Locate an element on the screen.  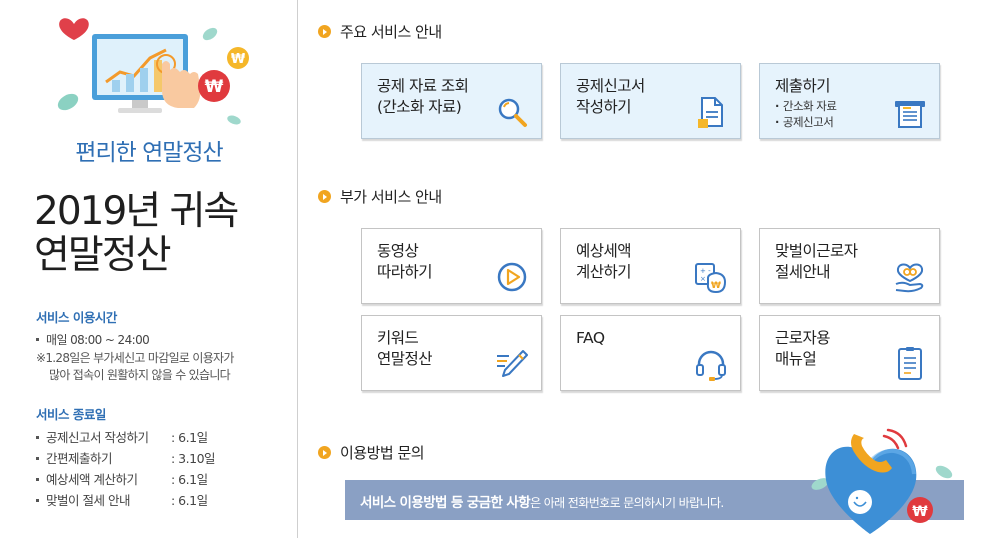
manual-icon is located at coordinates (910, 363).